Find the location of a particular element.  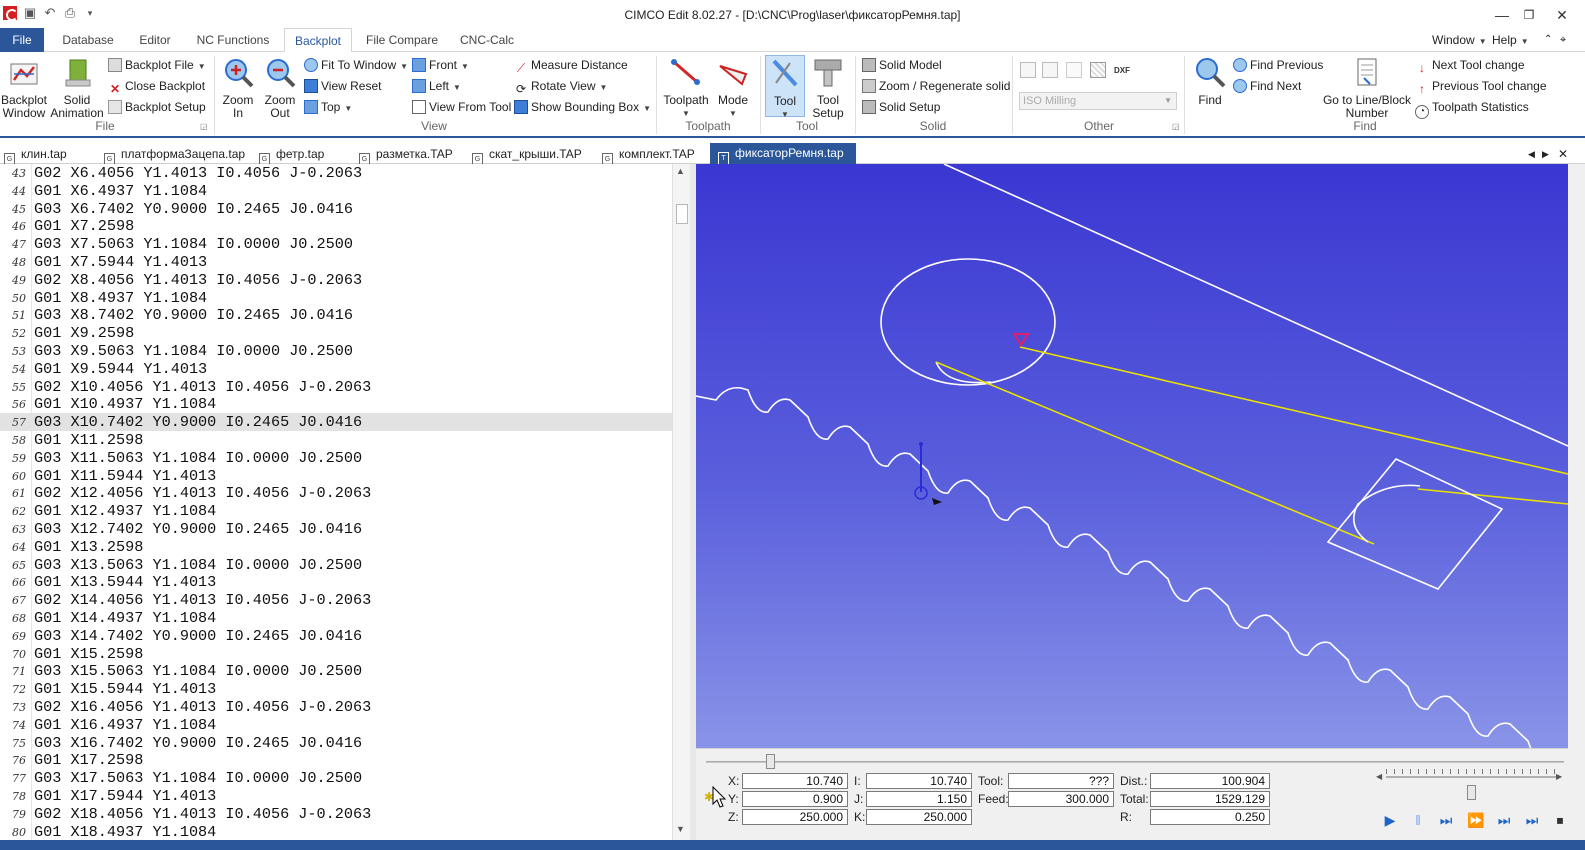

go-to-line-button: Go to Line/Block Number is located at coordinates (1367, 88).